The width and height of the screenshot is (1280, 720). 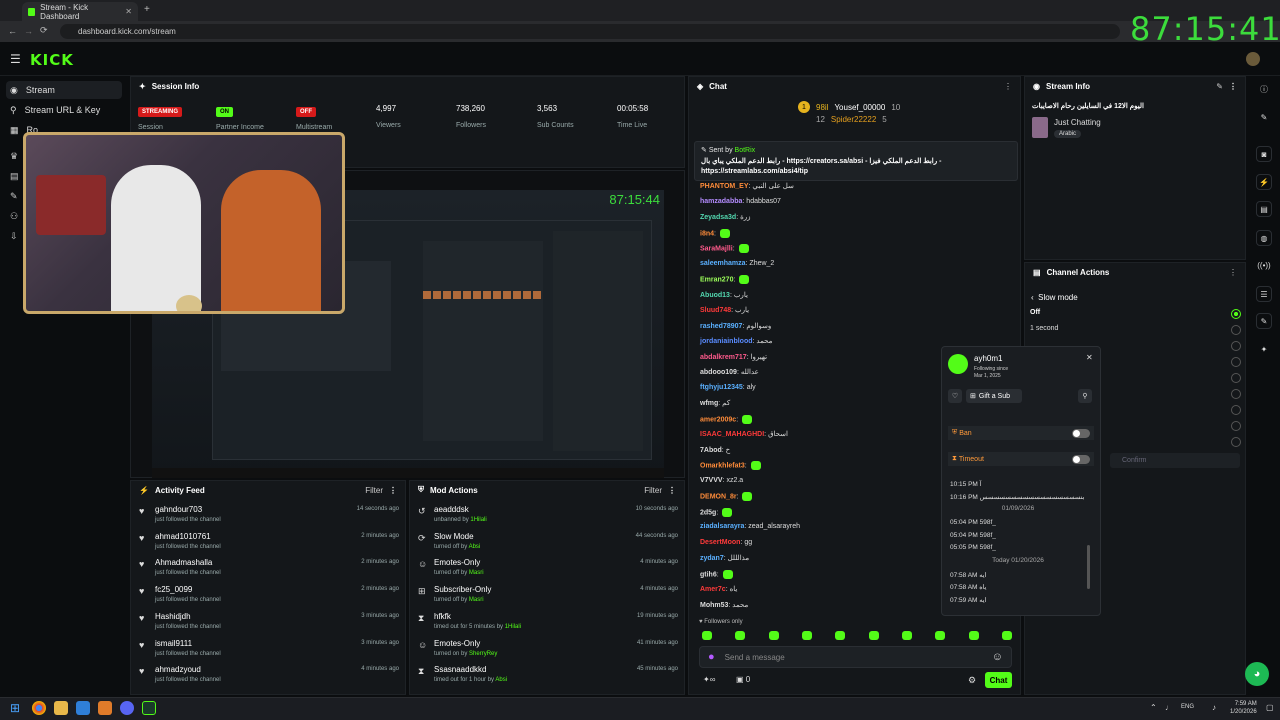 I want to click on chat-message: gtih6:, so click(x=716, y=574).